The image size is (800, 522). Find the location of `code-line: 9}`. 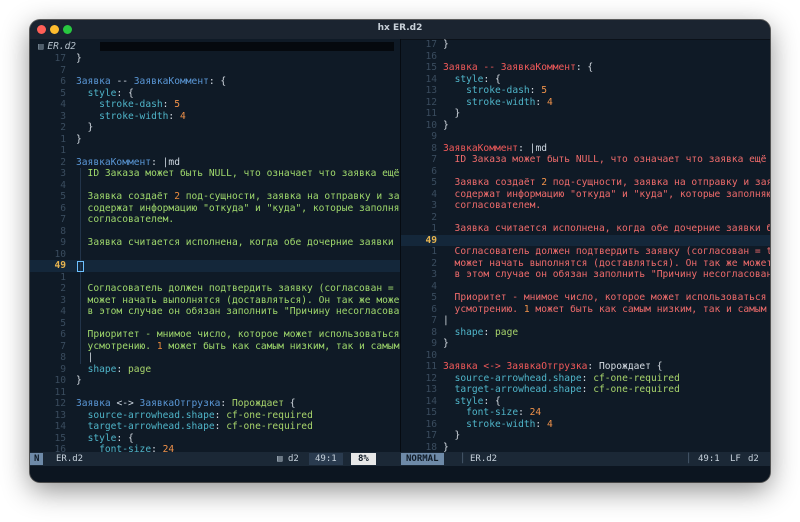

code-line: 9} is located at coordinates (585, 344).